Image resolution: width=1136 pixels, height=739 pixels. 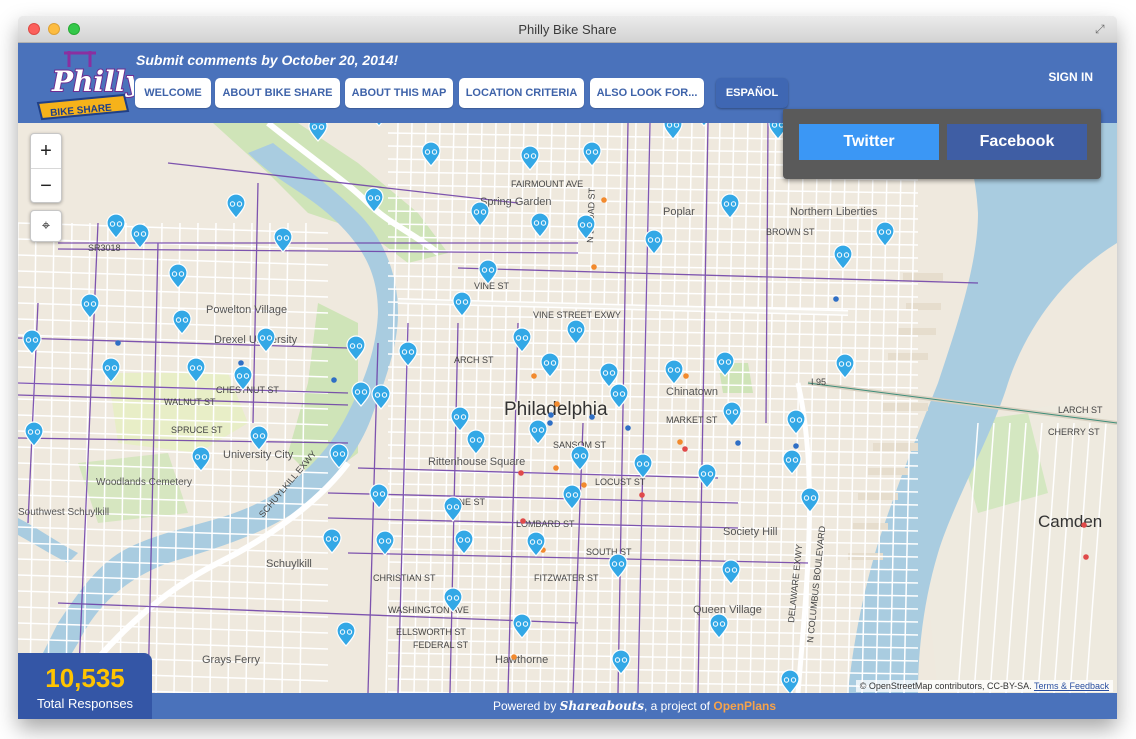 What do you see at coordinates (197, 430) in the screenshot?
I see `label-spruce-st: SPRUCE ST` at bounding box center [197, 430].